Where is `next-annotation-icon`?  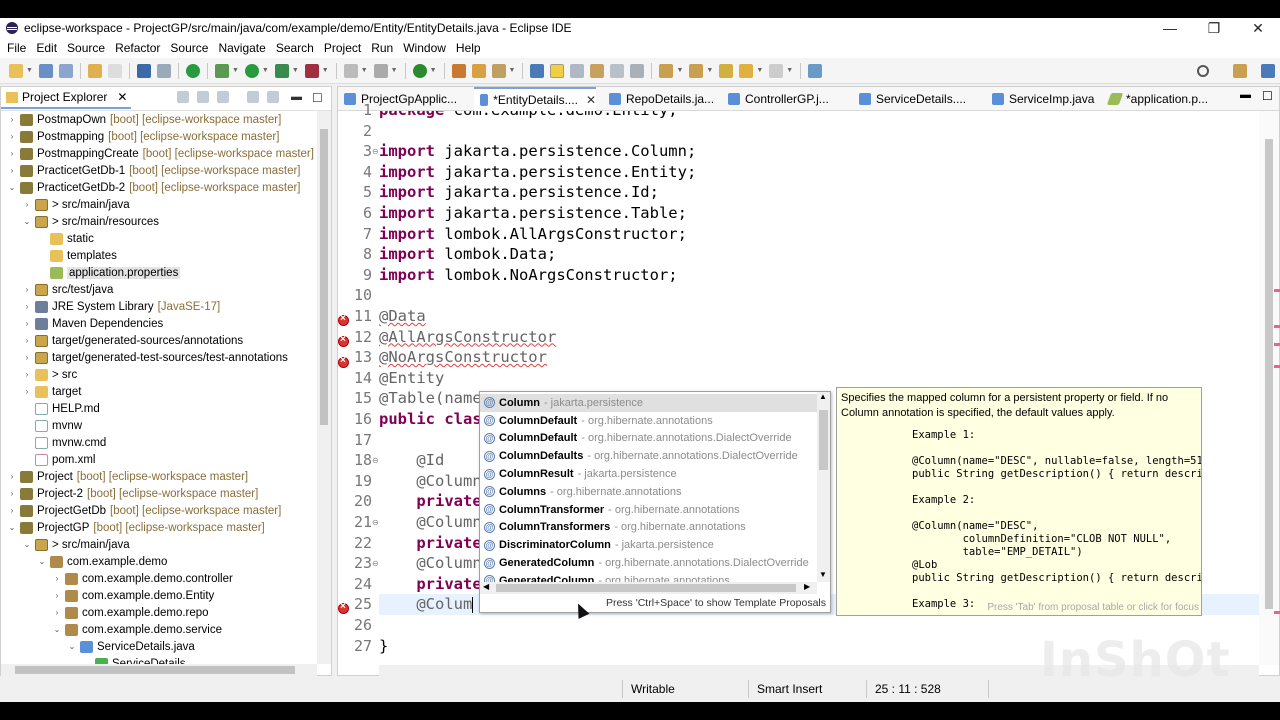 next-annotation-icon is located at coordinates (666, 70).